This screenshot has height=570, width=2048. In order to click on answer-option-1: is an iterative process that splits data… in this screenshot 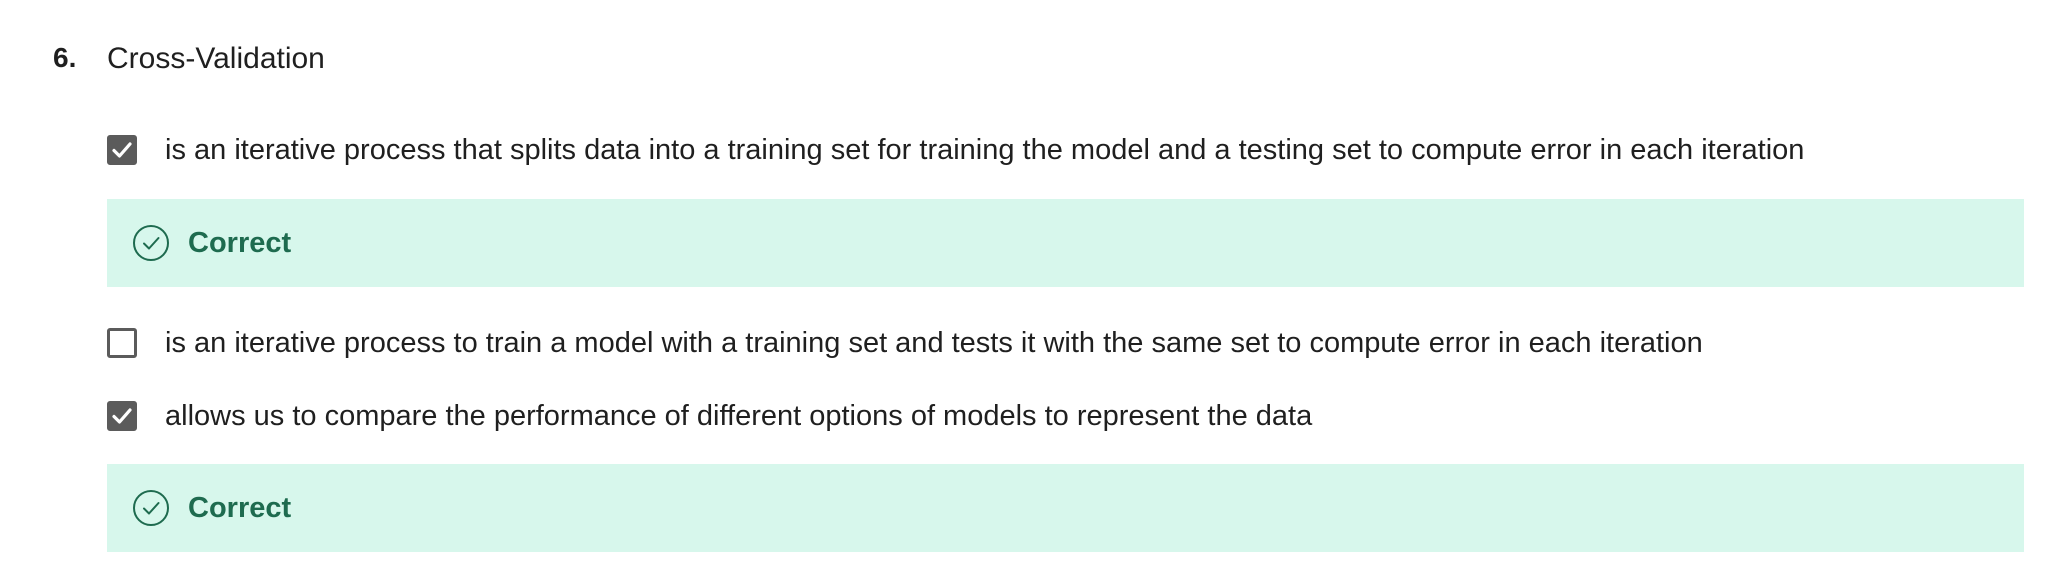, I will do `click(955, 150)`.